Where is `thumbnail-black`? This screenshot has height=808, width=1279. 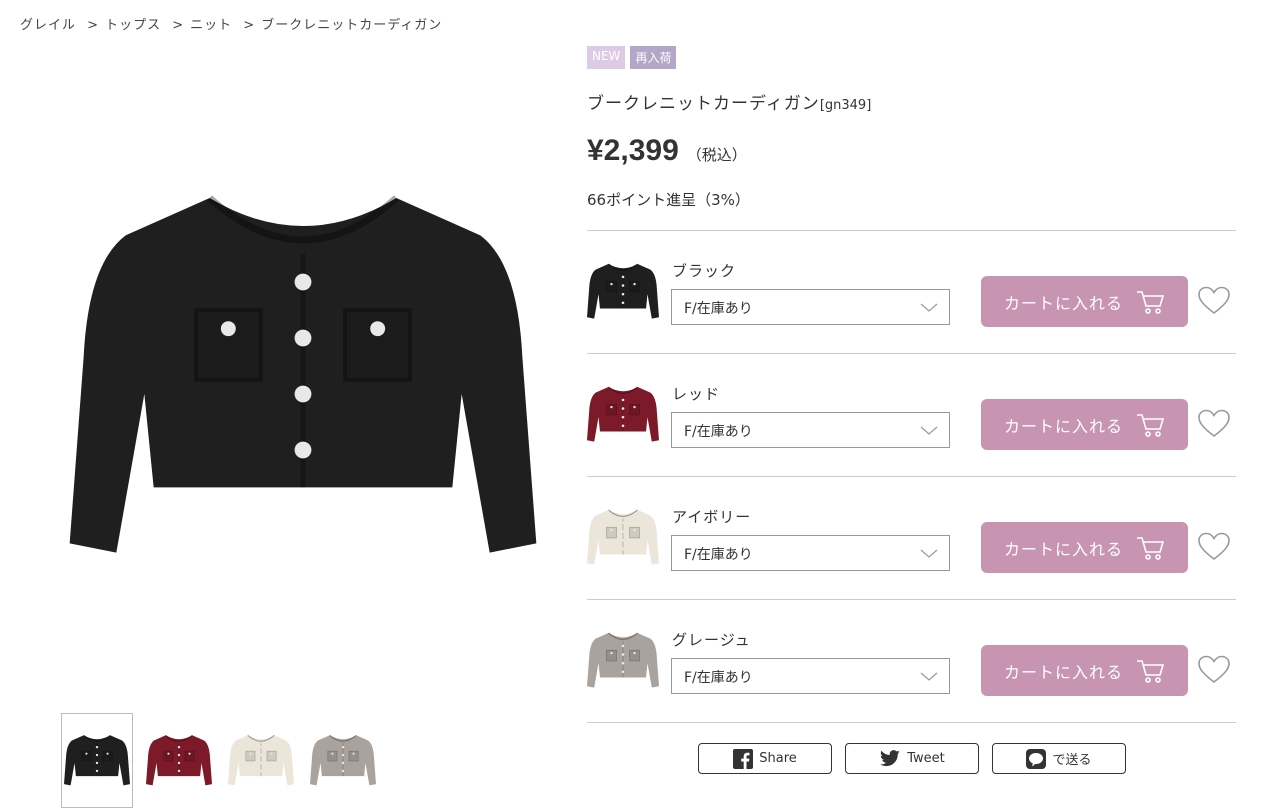 thumbnail-black is located at coordinates (97, 760).